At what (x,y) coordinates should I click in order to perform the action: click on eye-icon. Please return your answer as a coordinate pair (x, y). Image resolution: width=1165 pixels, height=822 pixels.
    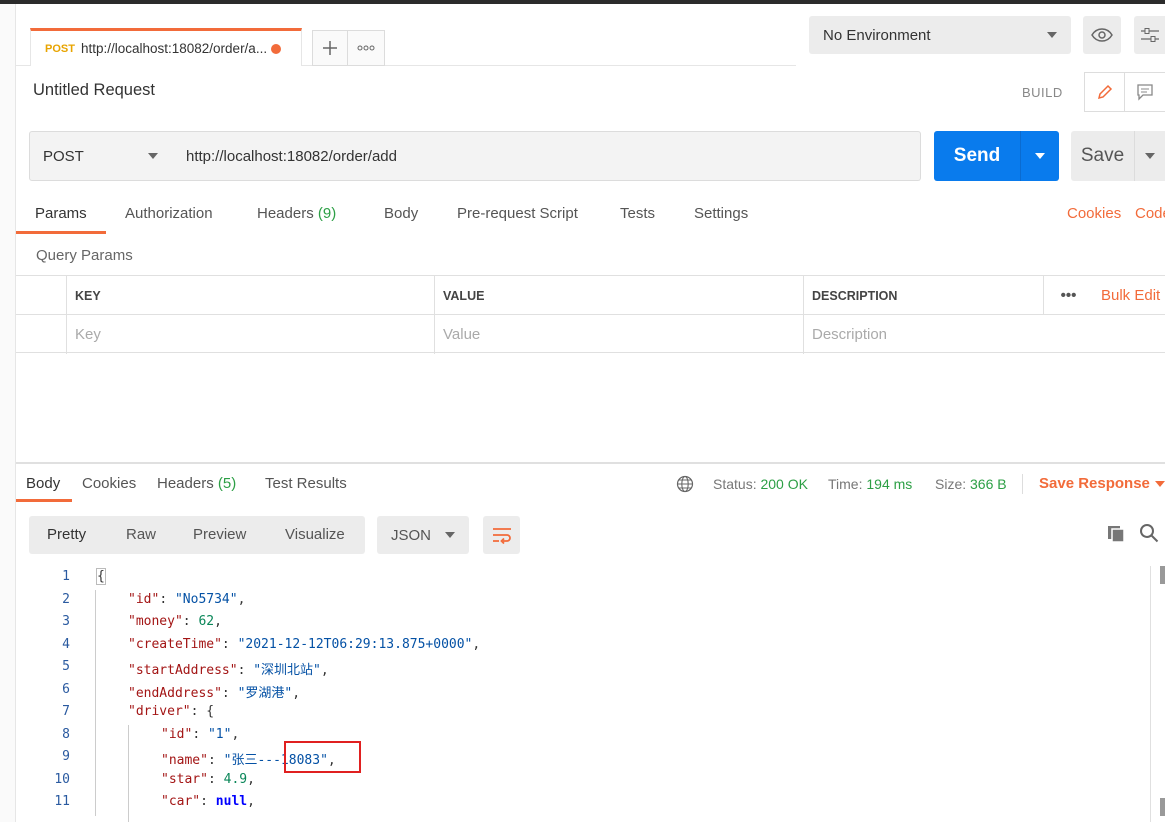
    Looking at the image, I should click on (1102, 35).